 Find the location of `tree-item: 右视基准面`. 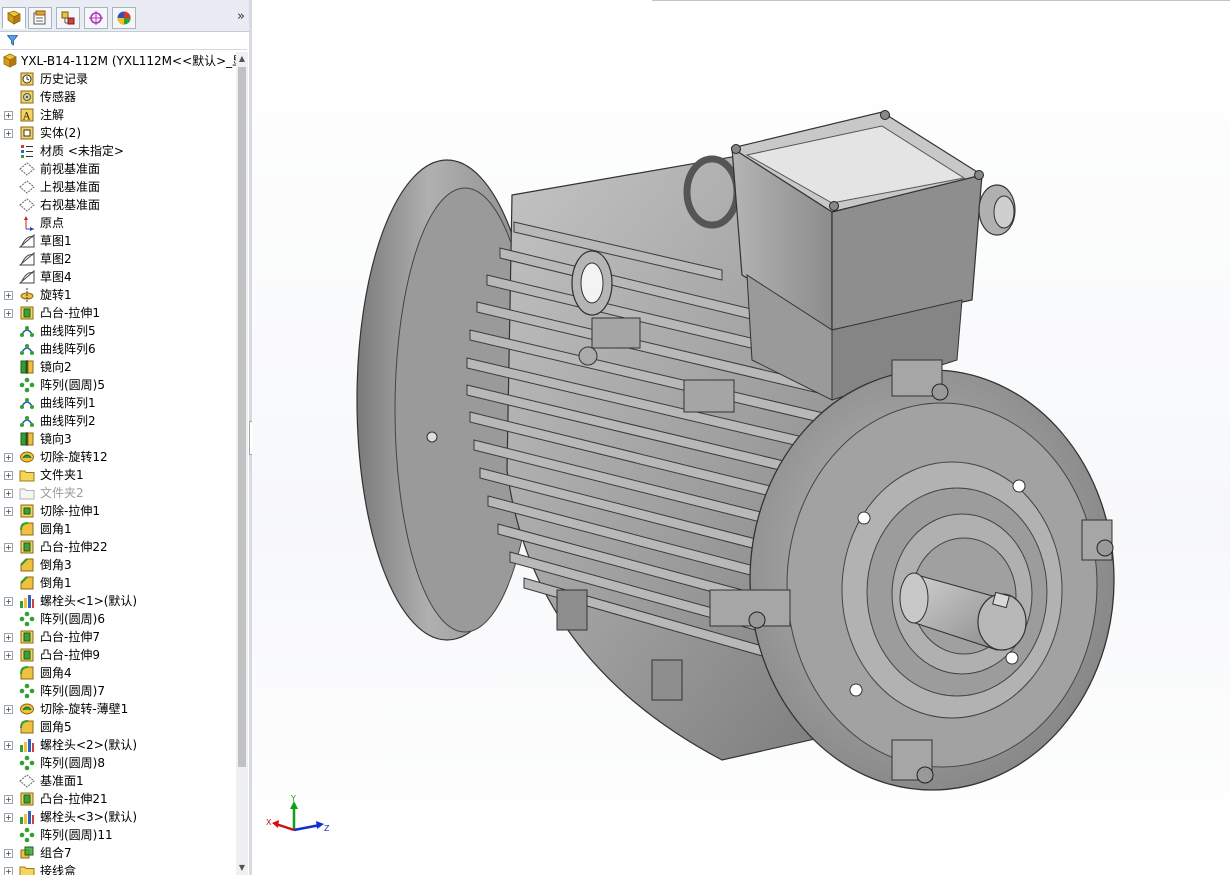

tree-item: 右视基准面 is located at coordinates (118, 205).